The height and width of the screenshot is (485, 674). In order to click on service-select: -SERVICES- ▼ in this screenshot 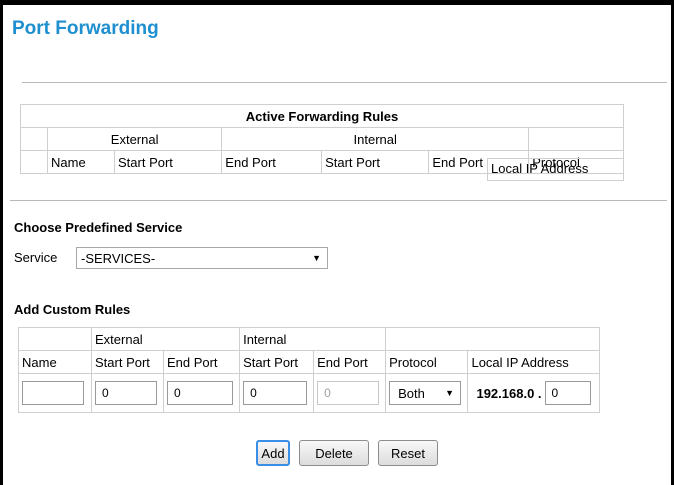, I will do `click(202, 258)`.